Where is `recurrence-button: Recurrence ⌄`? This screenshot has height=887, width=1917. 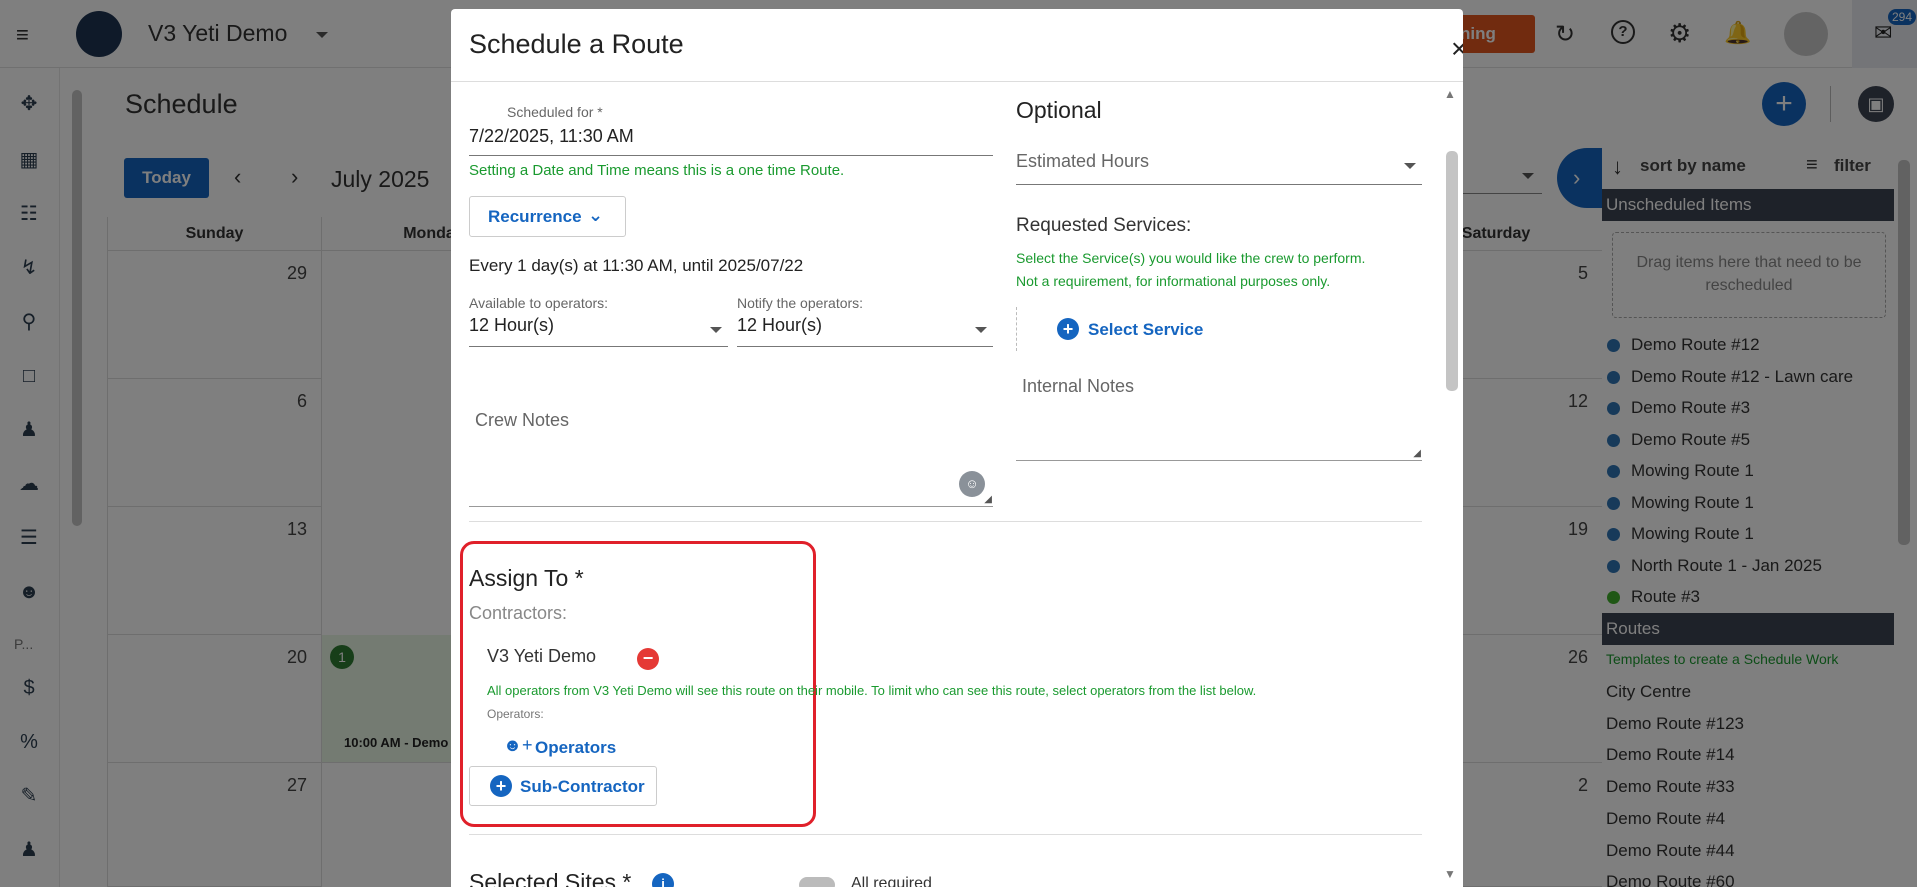 recurrence-button: Recurrence ⌄ is located at coordinates (547, 216).